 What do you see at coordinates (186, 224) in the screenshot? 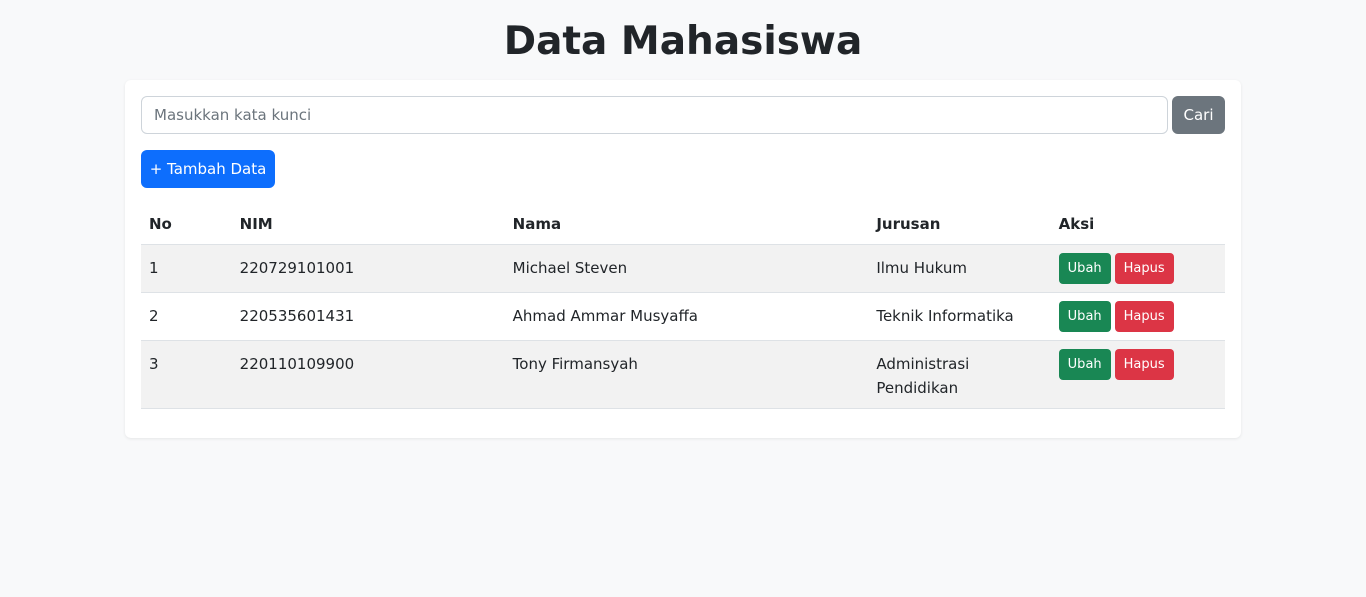
I see `header-no: No` at bounding box center [186, 224].